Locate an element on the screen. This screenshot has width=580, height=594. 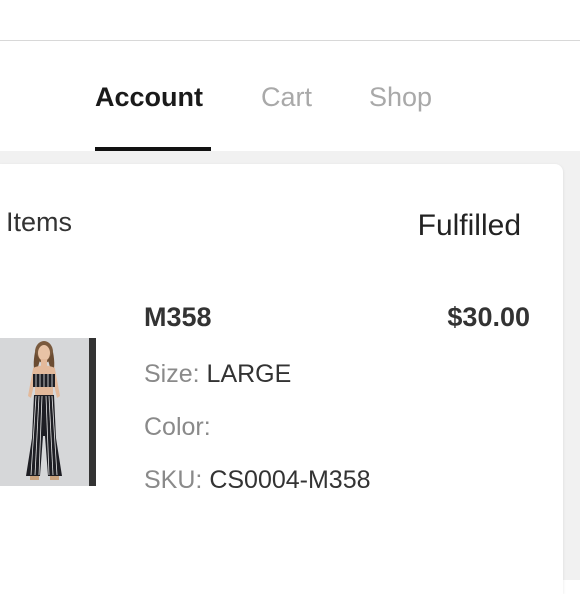
tab-account: Account is located at coordinates (149, 97).